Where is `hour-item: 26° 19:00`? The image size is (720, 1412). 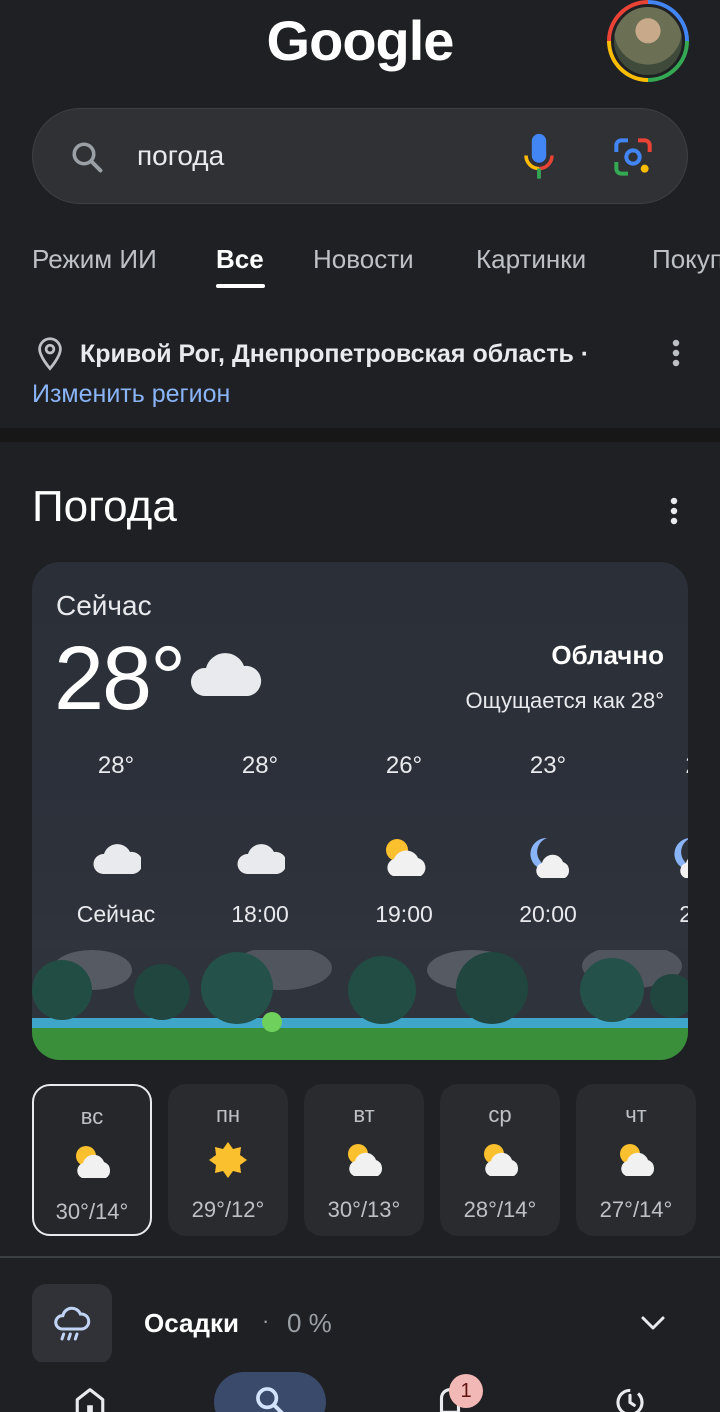 hour-item: 26° 19:00 is located at coordinates (404, 840).